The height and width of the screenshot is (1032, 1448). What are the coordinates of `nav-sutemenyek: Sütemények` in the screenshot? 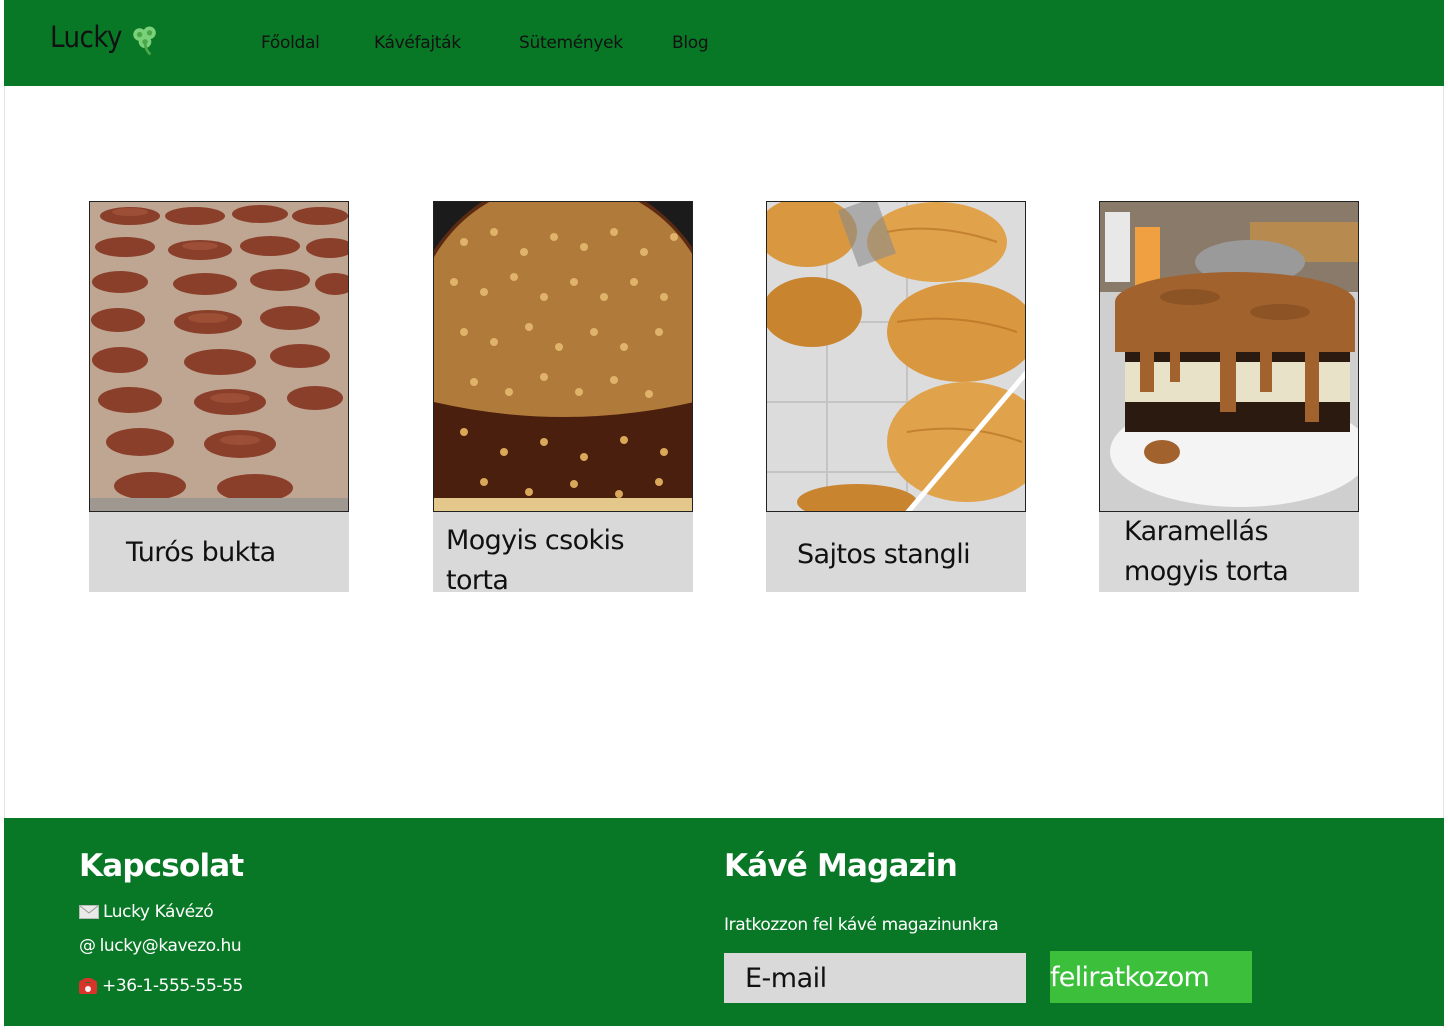 It's located at (571, 43).